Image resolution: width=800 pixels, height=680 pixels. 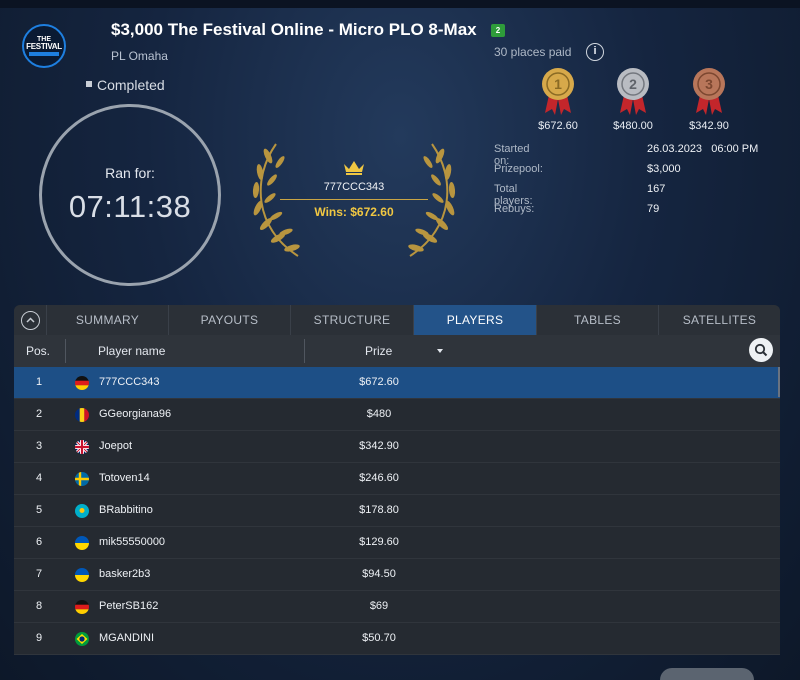 What do you see at coordinates (719, 320) in the screenshot?
I see `tab-satellites: SATELLITES` at bounding box center [719, 320].